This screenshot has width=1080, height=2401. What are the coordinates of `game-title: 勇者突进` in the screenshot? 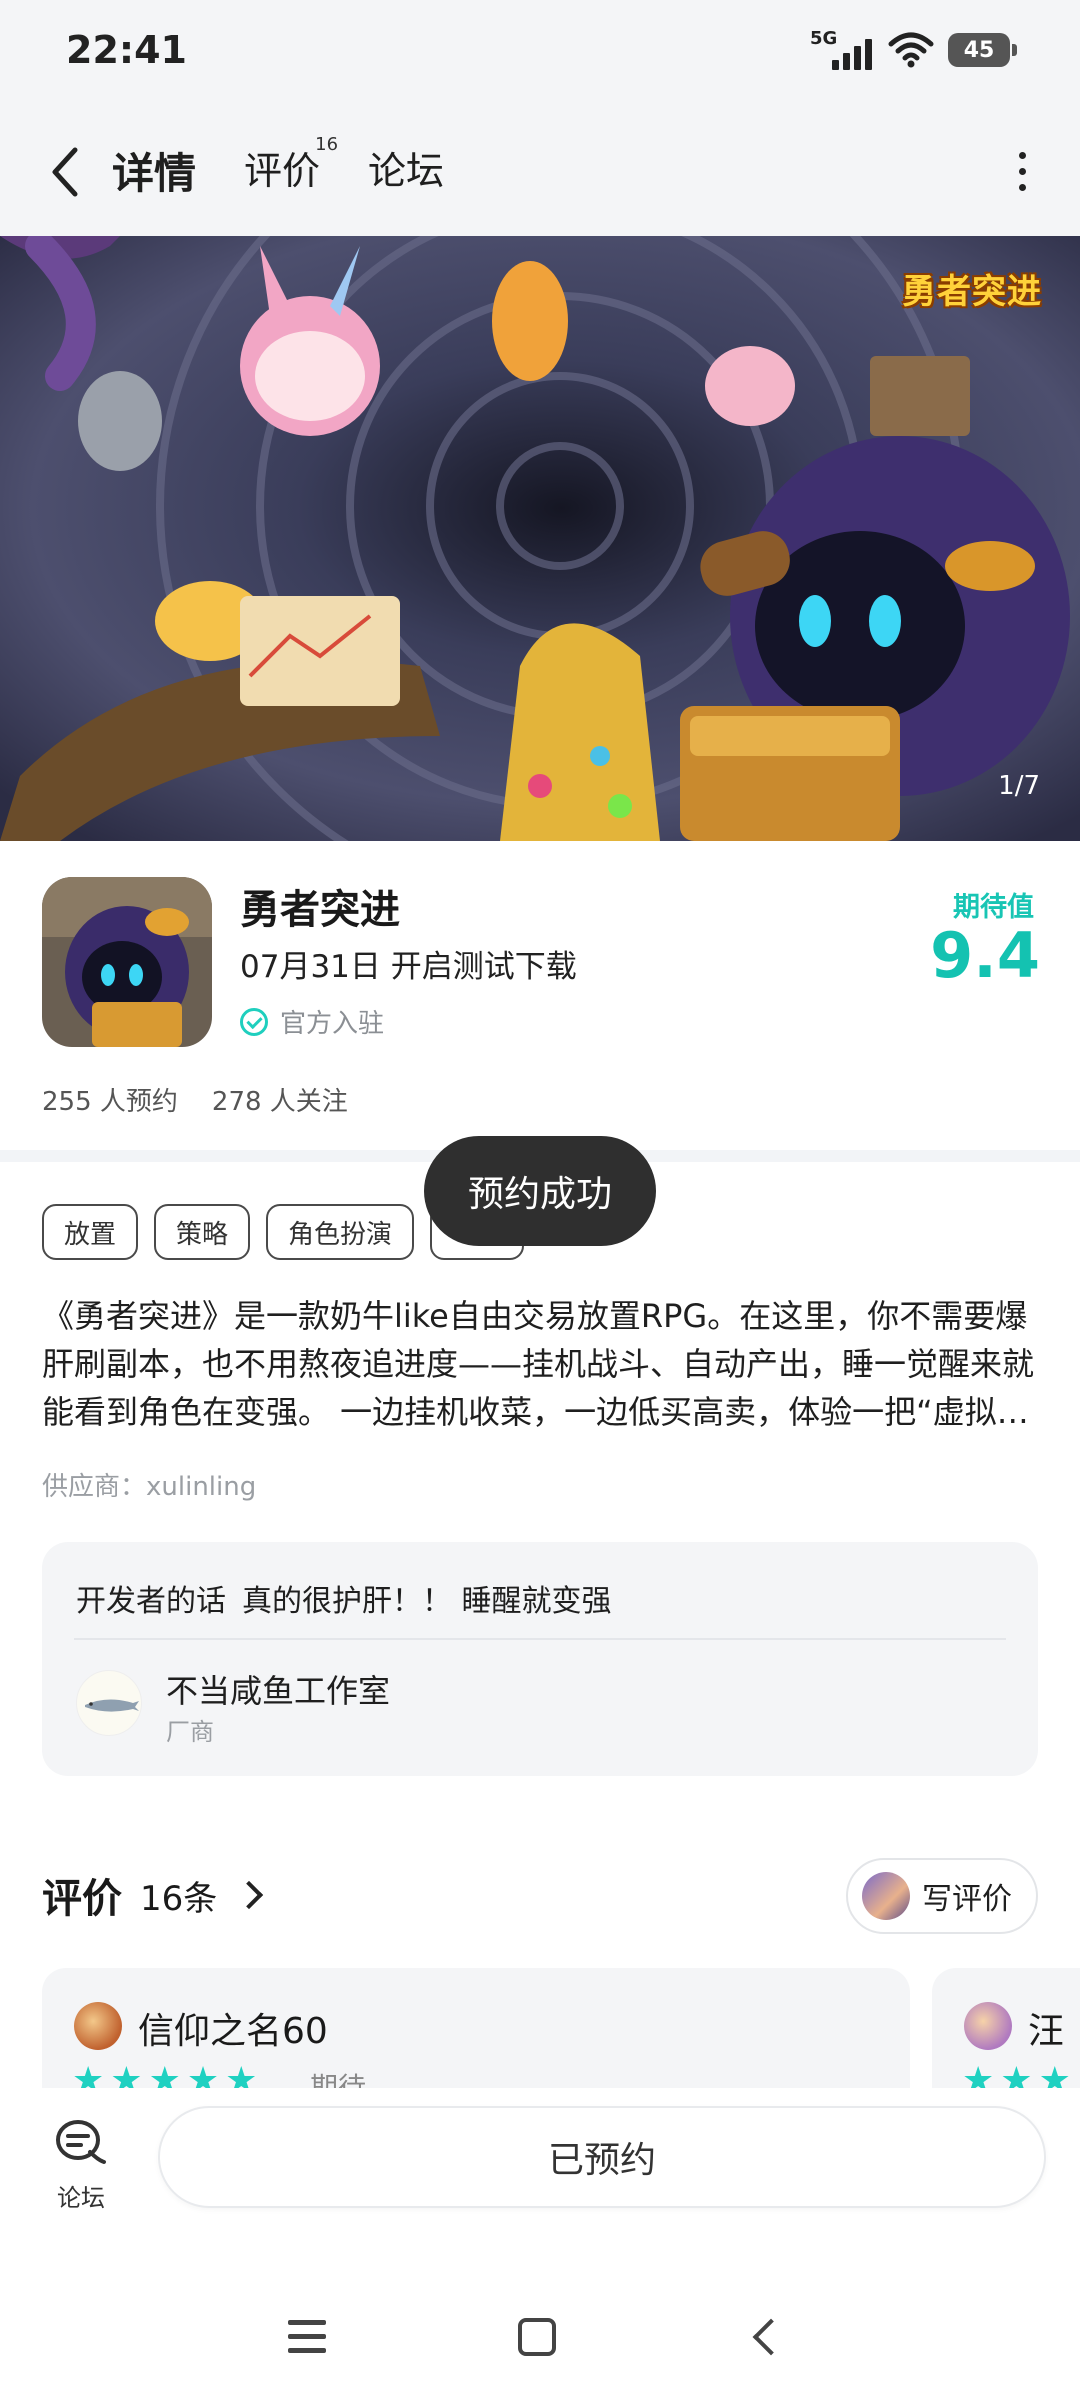 It's located at (320, 910).